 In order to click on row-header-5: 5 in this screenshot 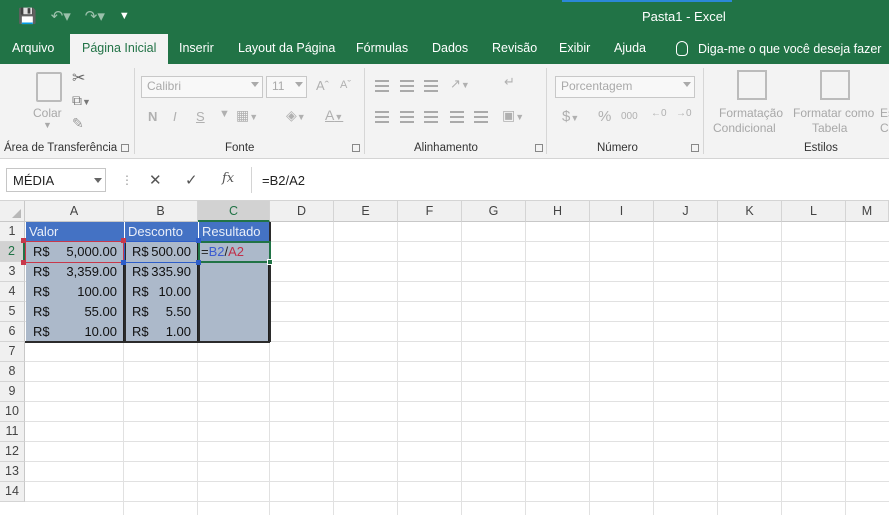, I will do `click(12, 312)`.